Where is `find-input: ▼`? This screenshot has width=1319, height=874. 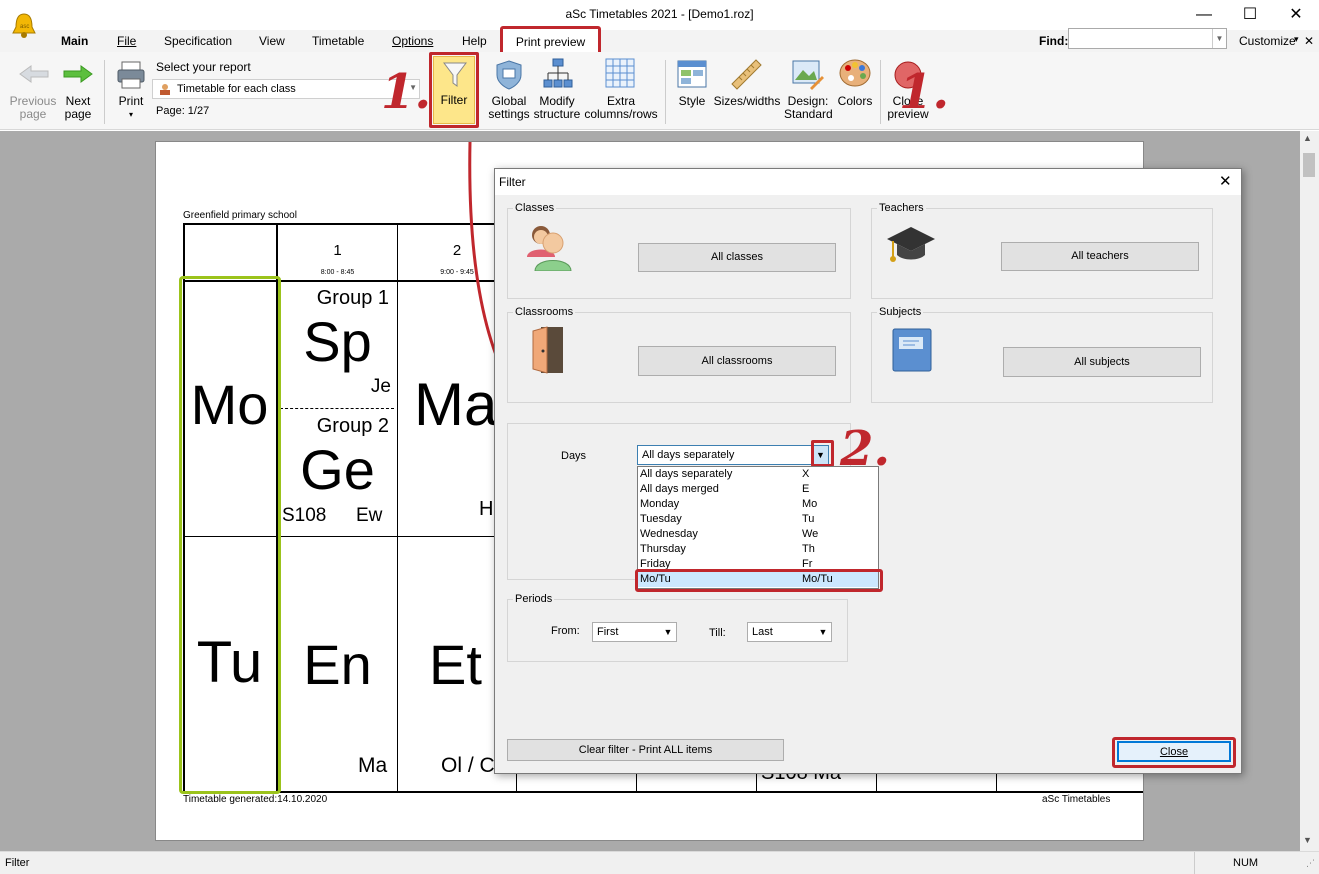
find-input: ▼ is located at coordinates (1147, 38).